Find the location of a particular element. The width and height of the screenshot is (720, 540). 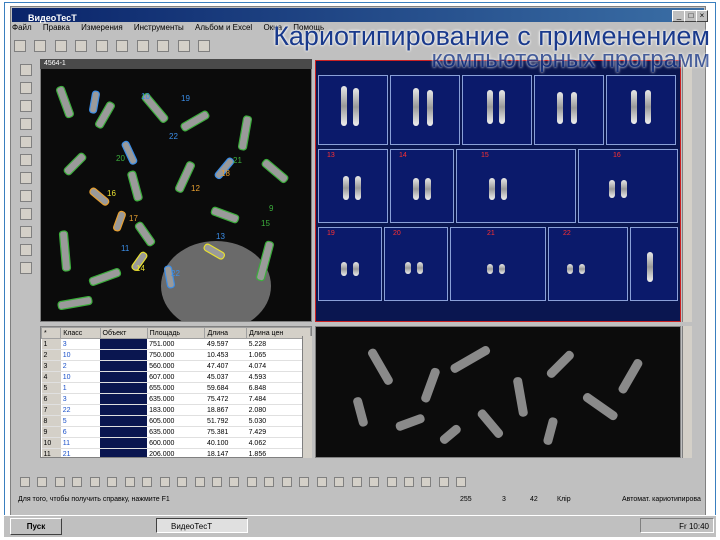

table-header-row: * Класс Объект Площадь Длина Длина цен is located at coordinates (176, 333).